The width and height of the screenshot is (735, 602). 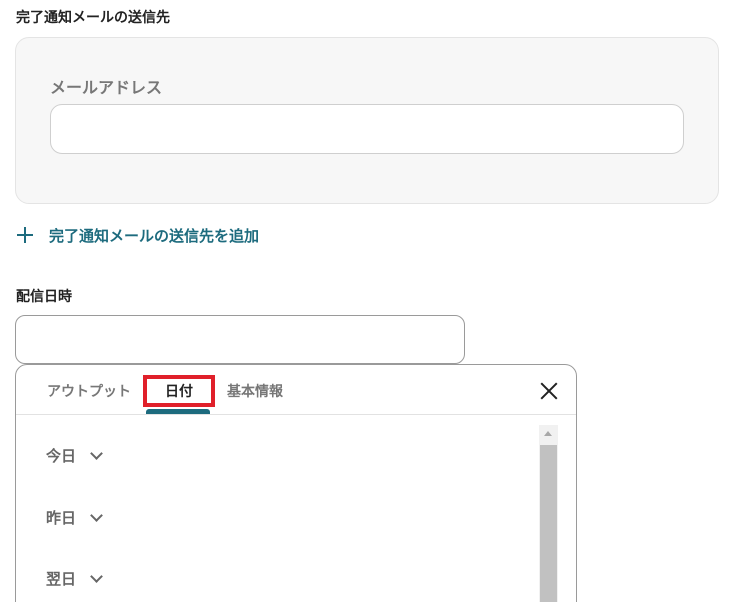 I want to click on email-label: メールアドレス, so click(x=106, y=87).